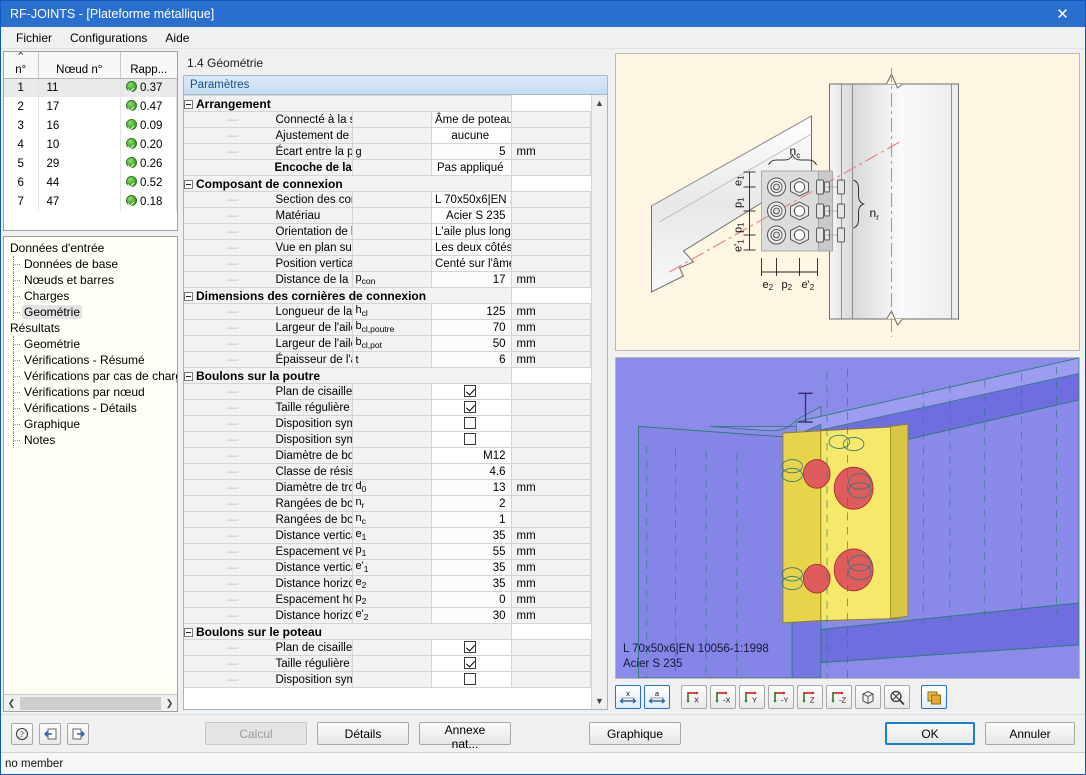  What do you see at coordinates (752, 697) in the screenshot?
I see `view-y-icon: Y` at bounding box center [752, 697].